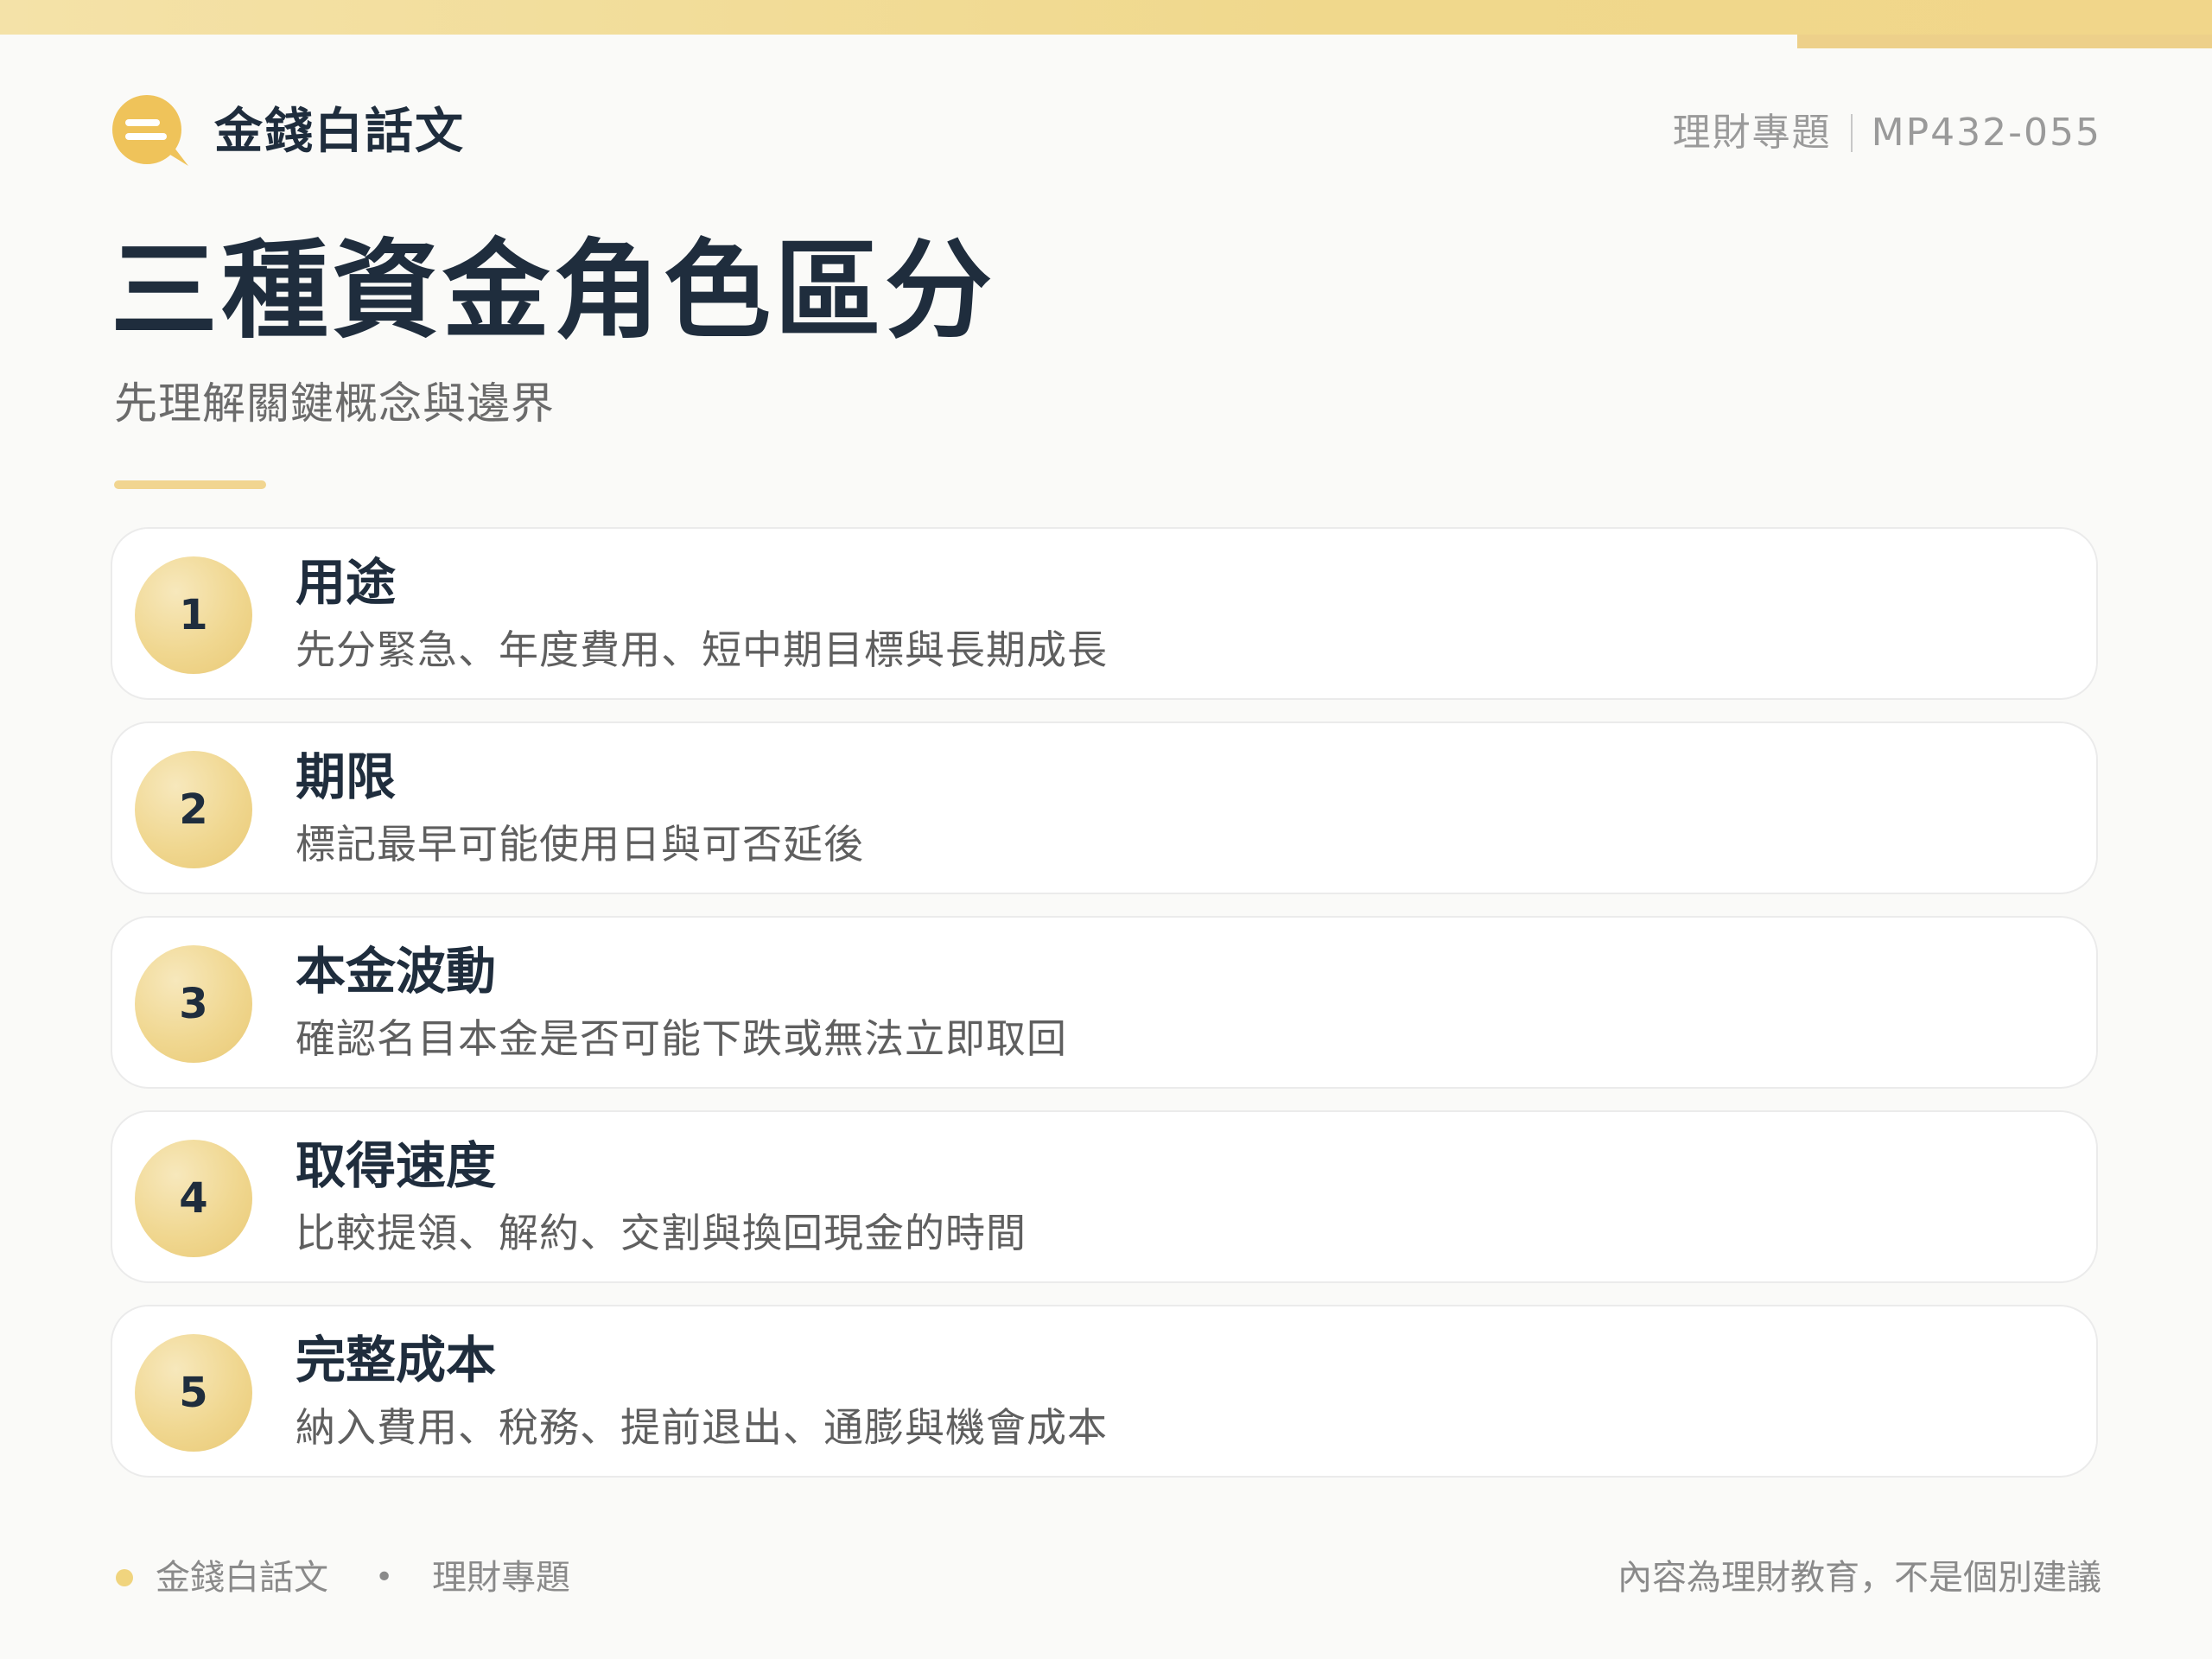  I want to click on item-description: 標記最早可能使用日與可否延後, so click(580, 844).